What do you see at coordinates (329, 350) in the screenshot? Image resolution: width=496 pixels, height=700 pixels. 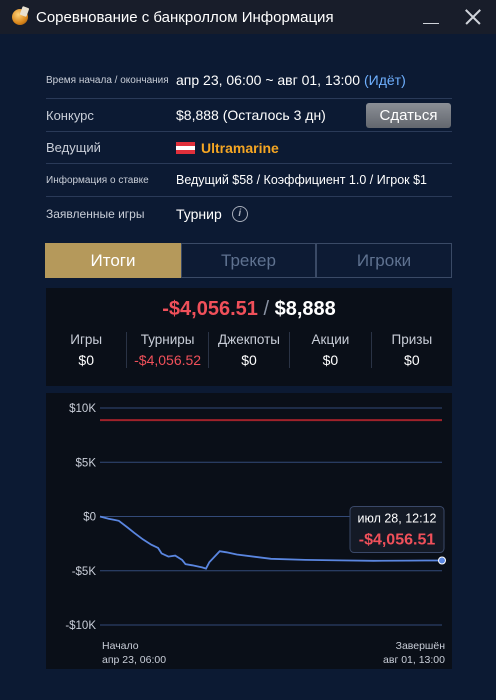 I see `column-promotions: Акции $0` at bounding box center [329, 350].